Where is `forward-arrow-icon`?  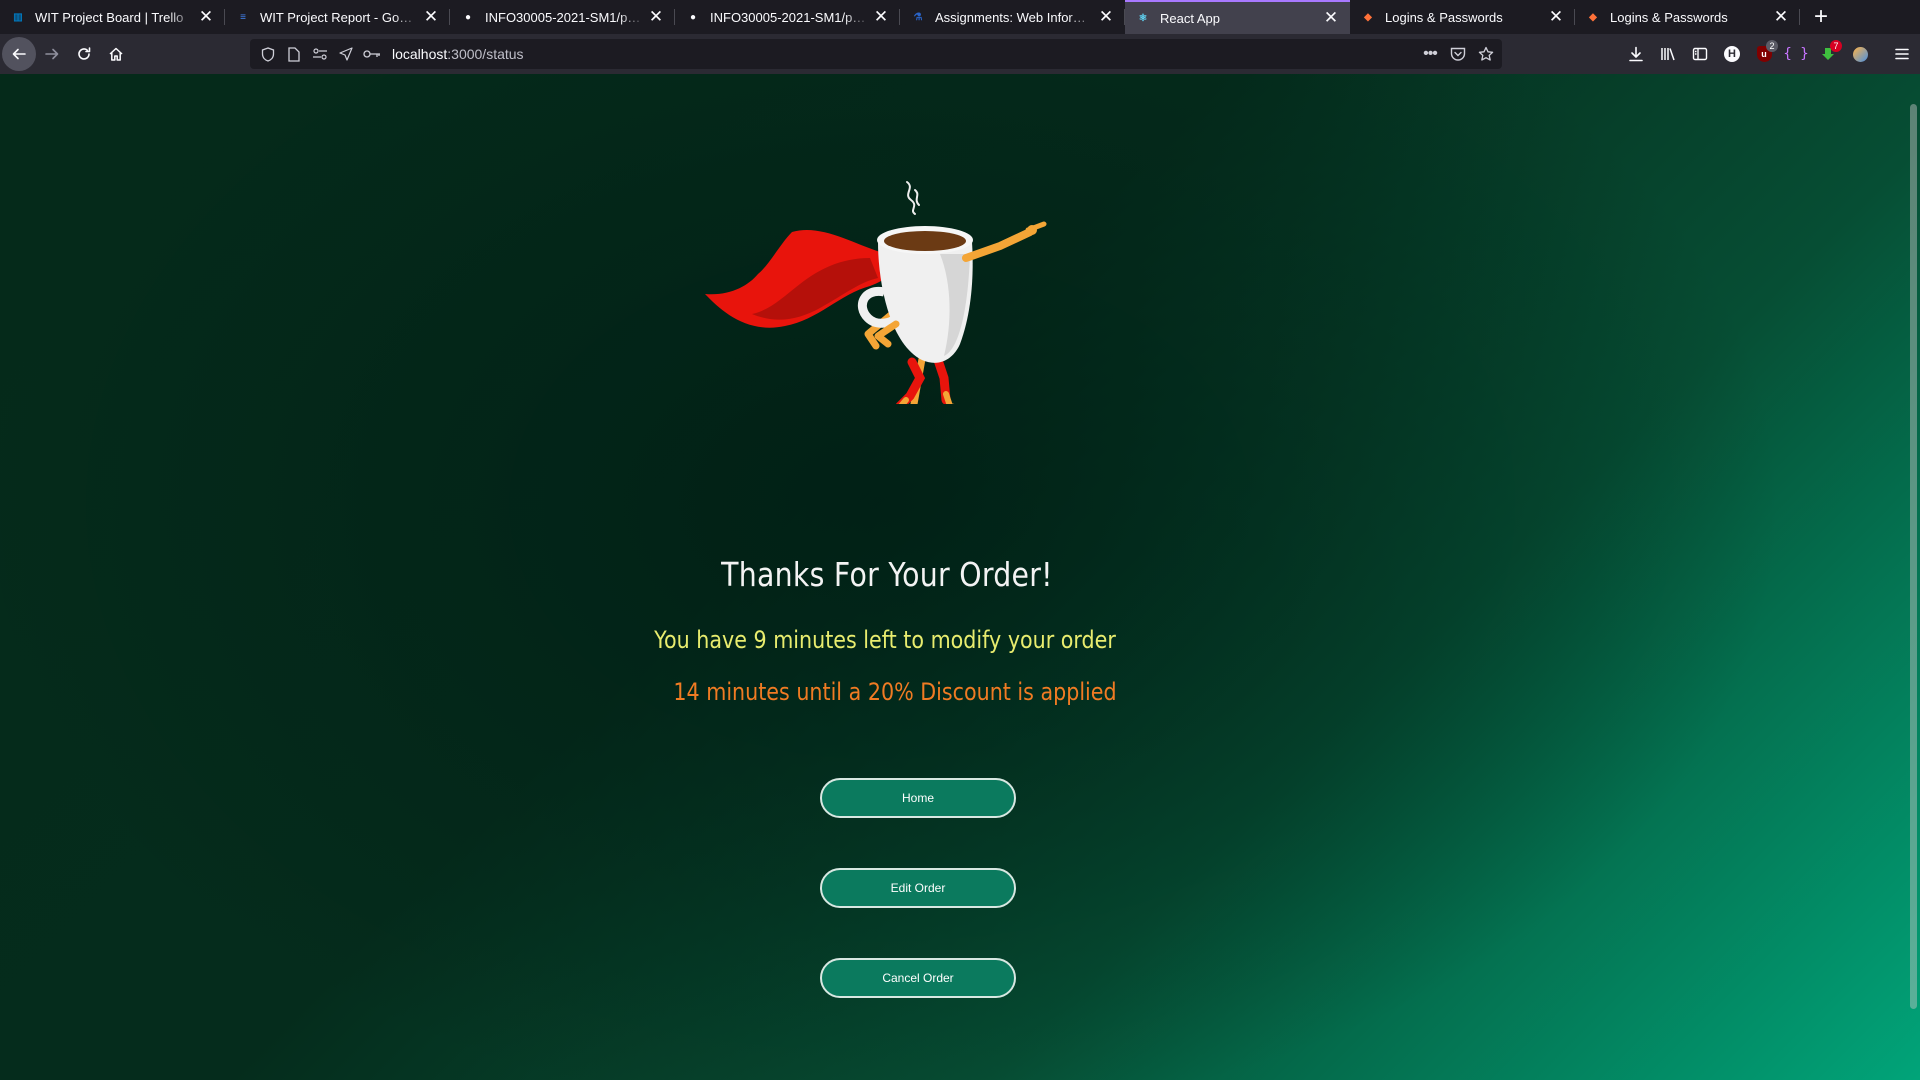 forward-arrow-icon is located at coordinates (52, 54).